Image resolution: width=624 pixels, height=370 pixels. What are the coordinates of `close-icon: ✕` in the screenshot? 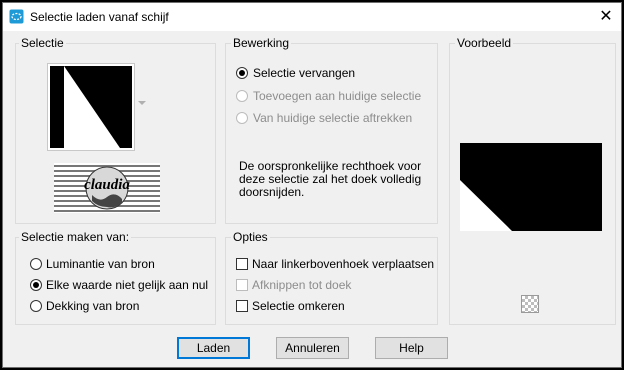 It's located at (606, 17).